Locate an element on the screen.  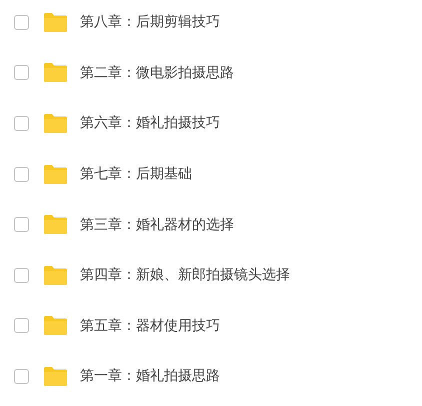
folder-name: 第三章：婚礼器材的选择 is located at coordinates (157, 225).